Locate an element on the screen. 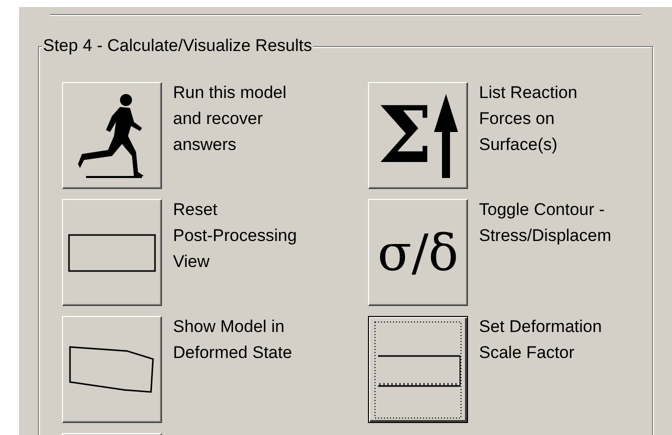 The width and height of the screenshot is (672, 435). up-arrow-icon is located at coordinates (445, 136).